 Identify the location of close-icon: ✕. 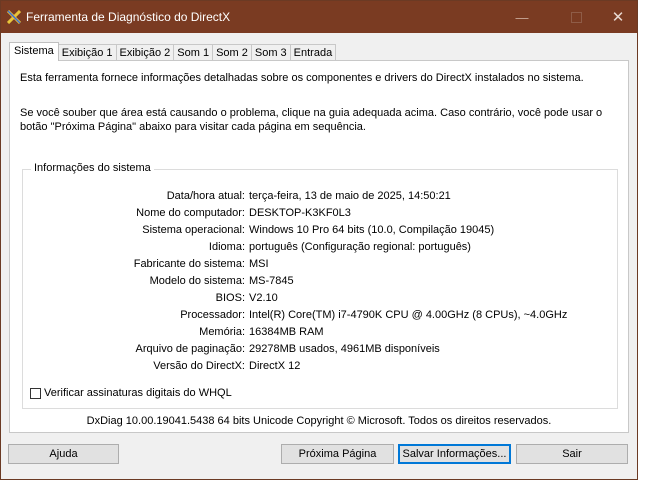
(618, 17).